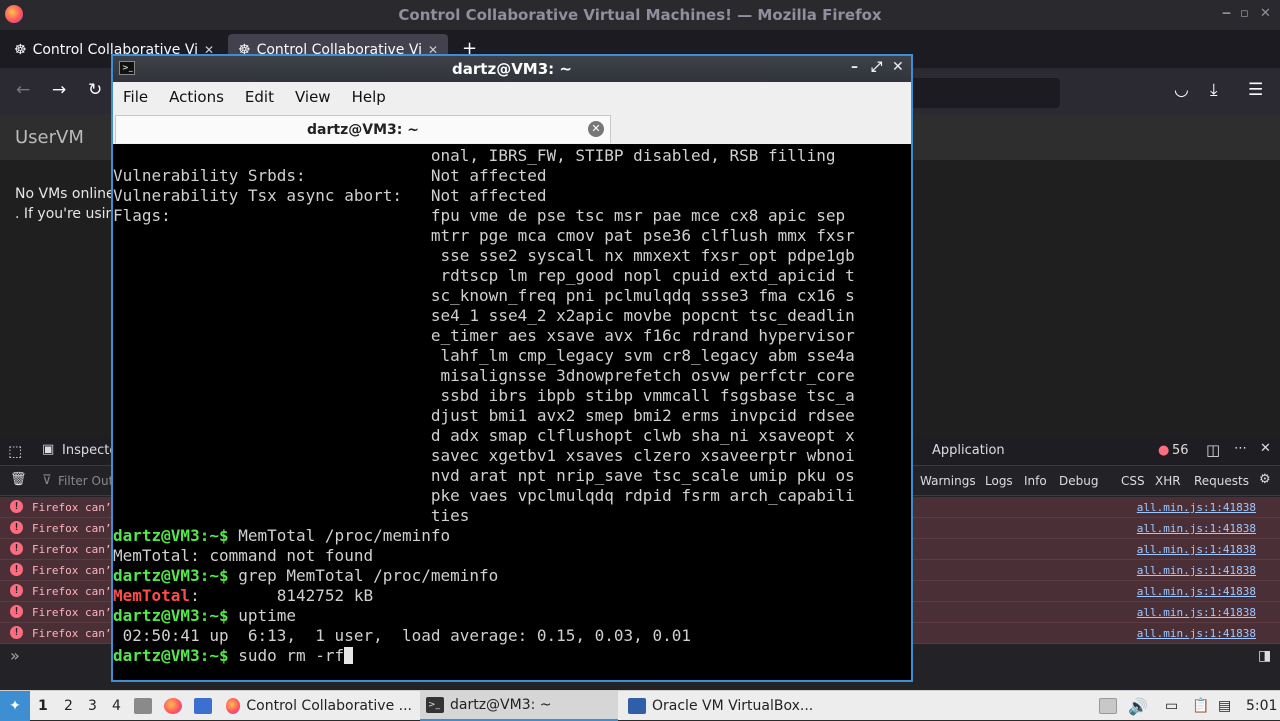  Describe the element at coordinates (15, 655) in the screenshot. I see `console-input-prompt: »` at that location.